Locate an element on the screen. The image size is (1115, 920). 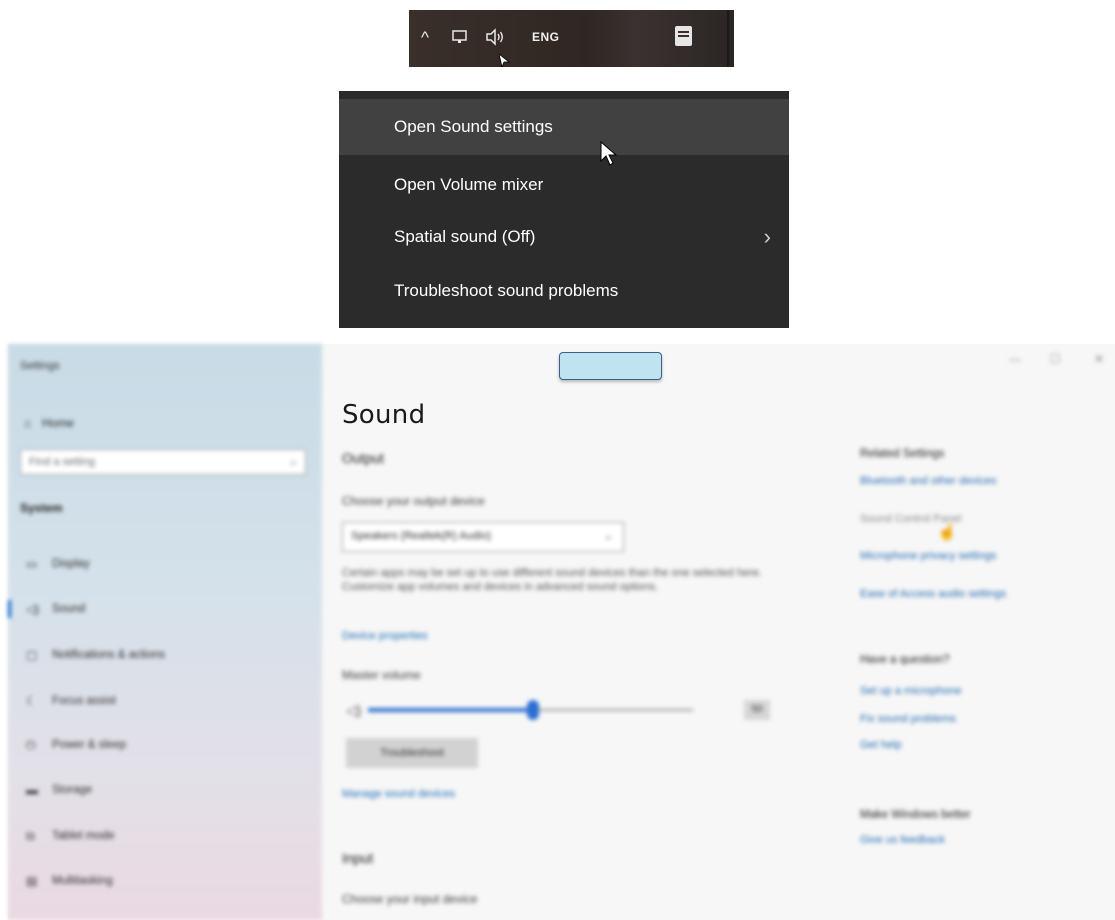
notification-icon is located at coordinates (683, 36).